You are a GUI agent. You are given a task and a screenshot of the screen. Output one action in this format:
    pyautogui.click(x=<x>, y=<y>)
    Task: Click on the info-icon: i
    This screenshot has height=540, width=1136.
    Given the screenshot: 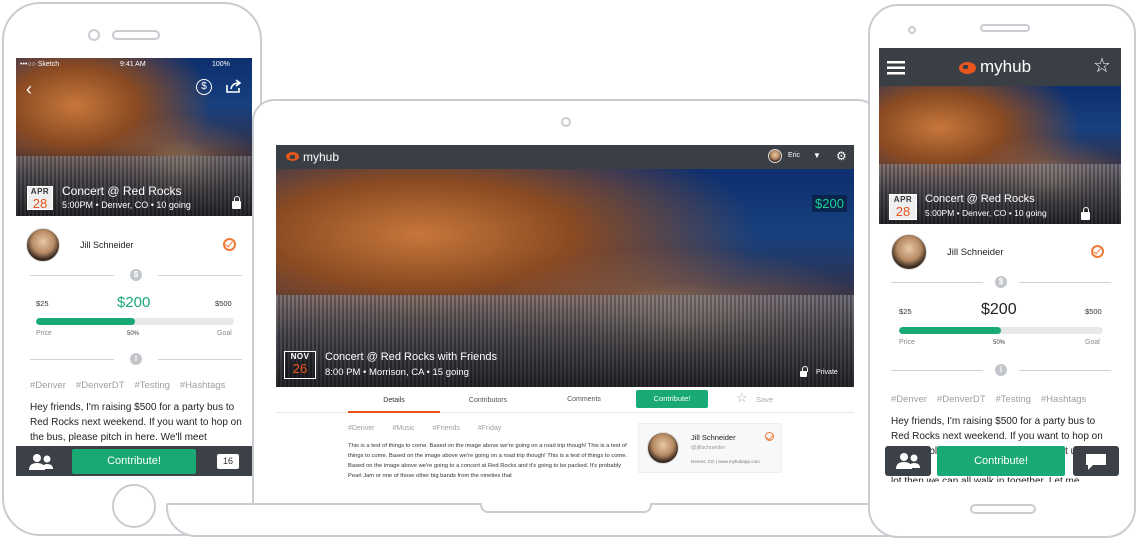 What is the action you would take?
    pyautogui.click(x=136, y=359)
    